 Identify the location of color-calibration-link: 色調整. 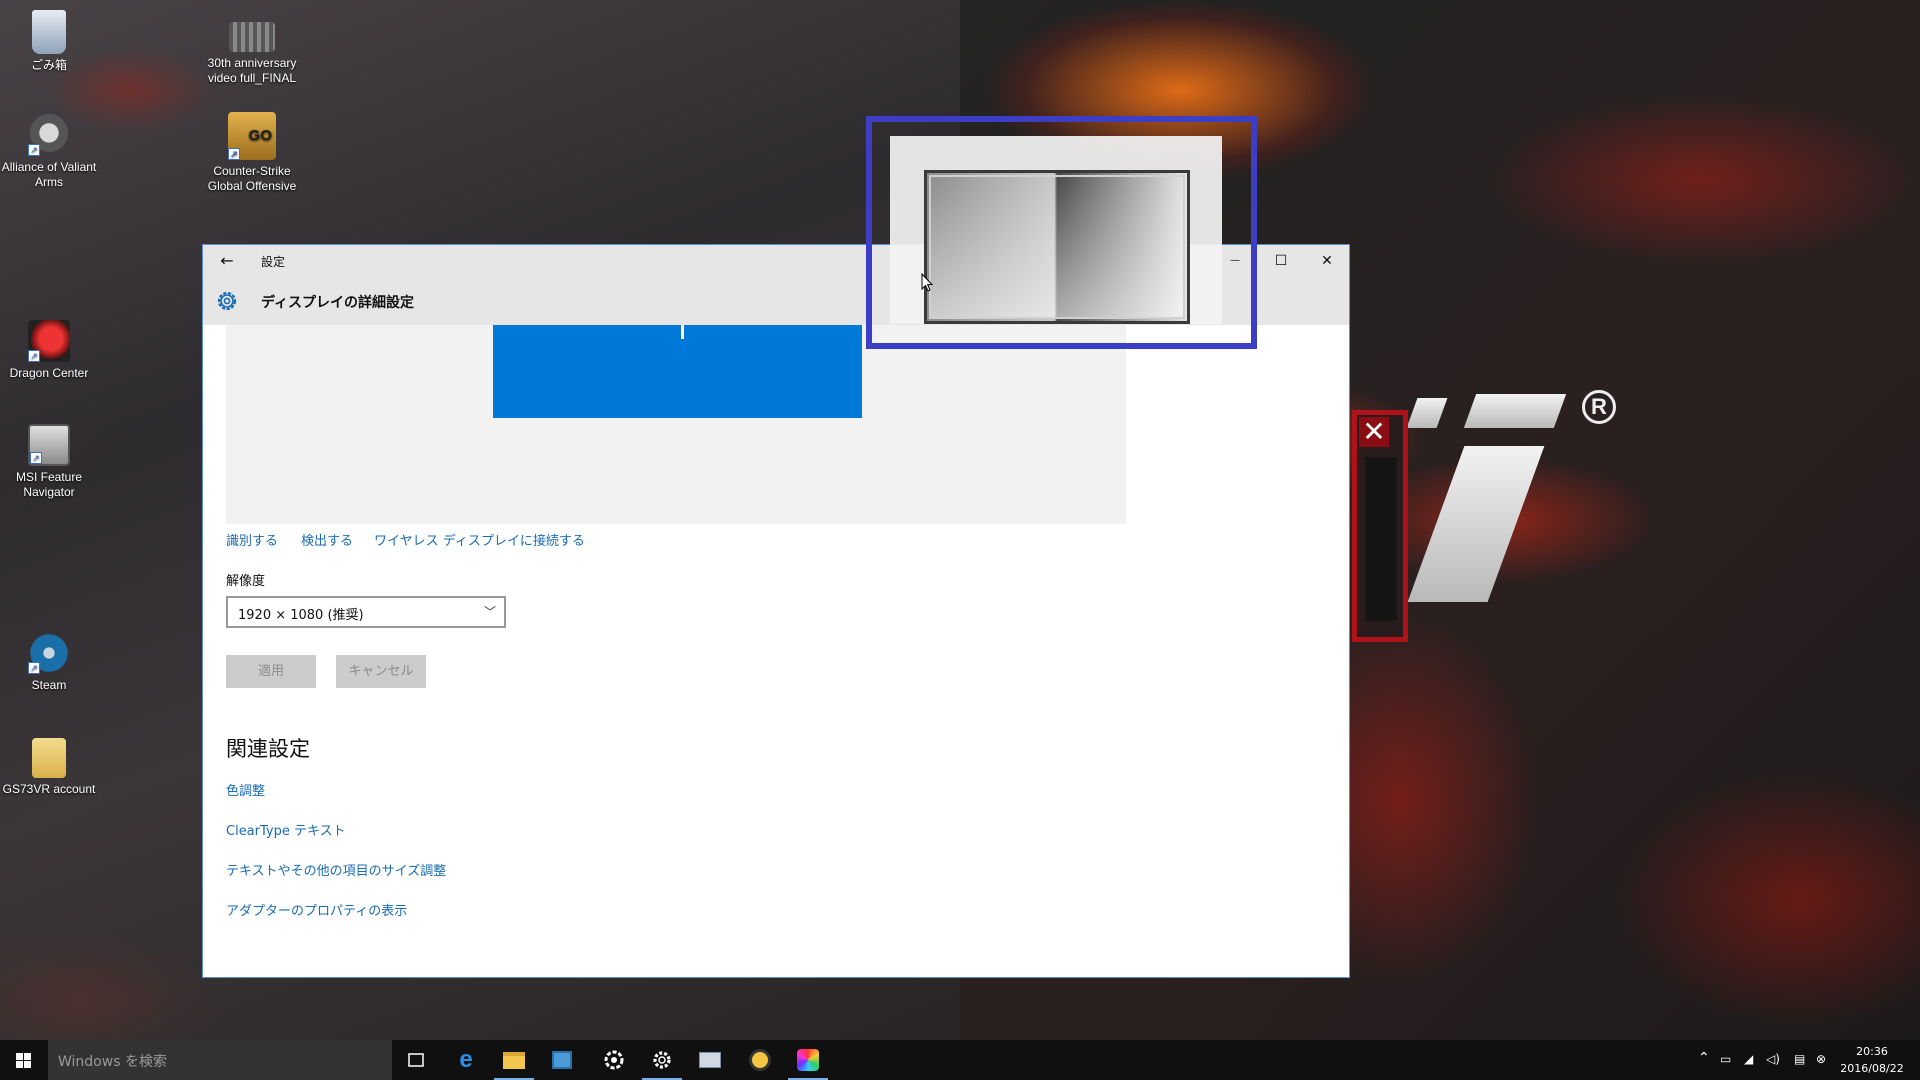
(245, 789).